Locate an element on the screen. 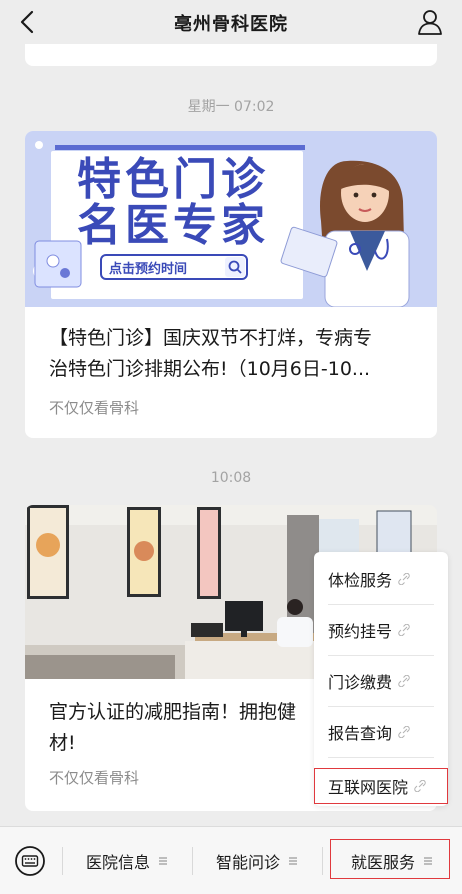 The width and height of the screenshot is (462, 894). menu-item-label: 门诊缴费 is located at coordinates (360, 682).